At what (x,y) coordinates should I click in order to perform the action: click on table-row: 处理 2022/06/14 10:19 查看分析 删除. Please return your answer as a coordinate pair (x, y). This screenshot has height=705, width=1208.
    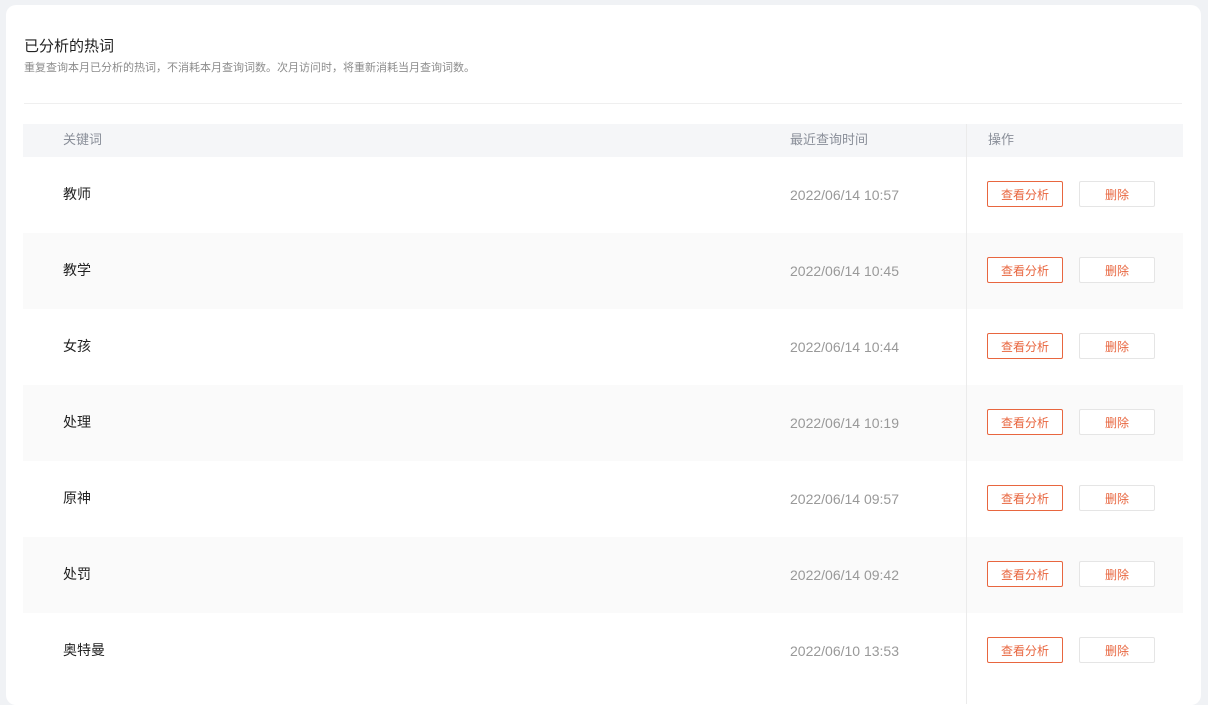
    Looking at the image, I should click on (603, 423).